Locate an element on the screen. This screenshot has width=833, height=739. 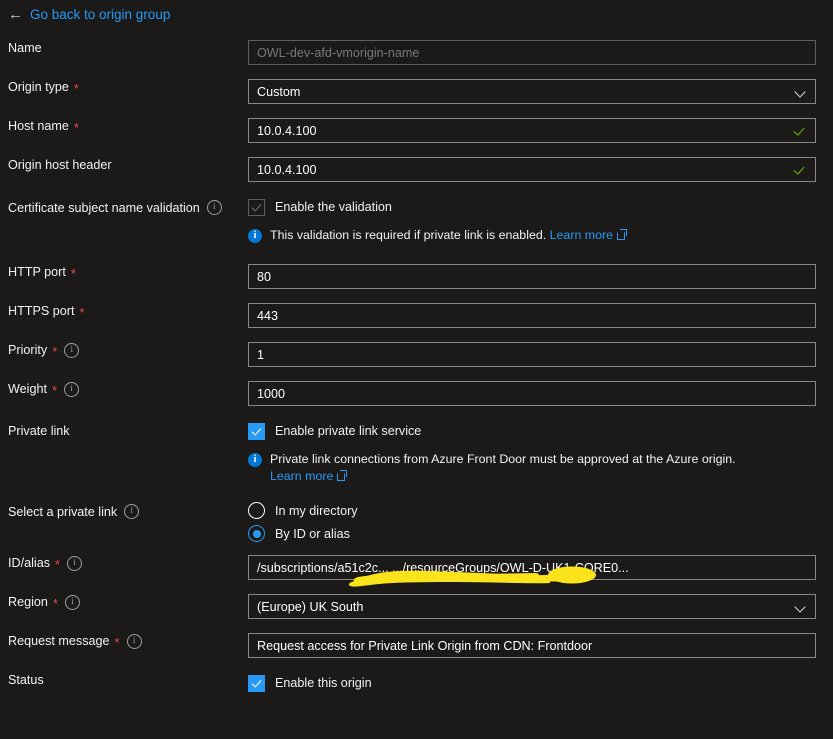
id-alias-label: ID/alias * is located at coordinates (124, 563).